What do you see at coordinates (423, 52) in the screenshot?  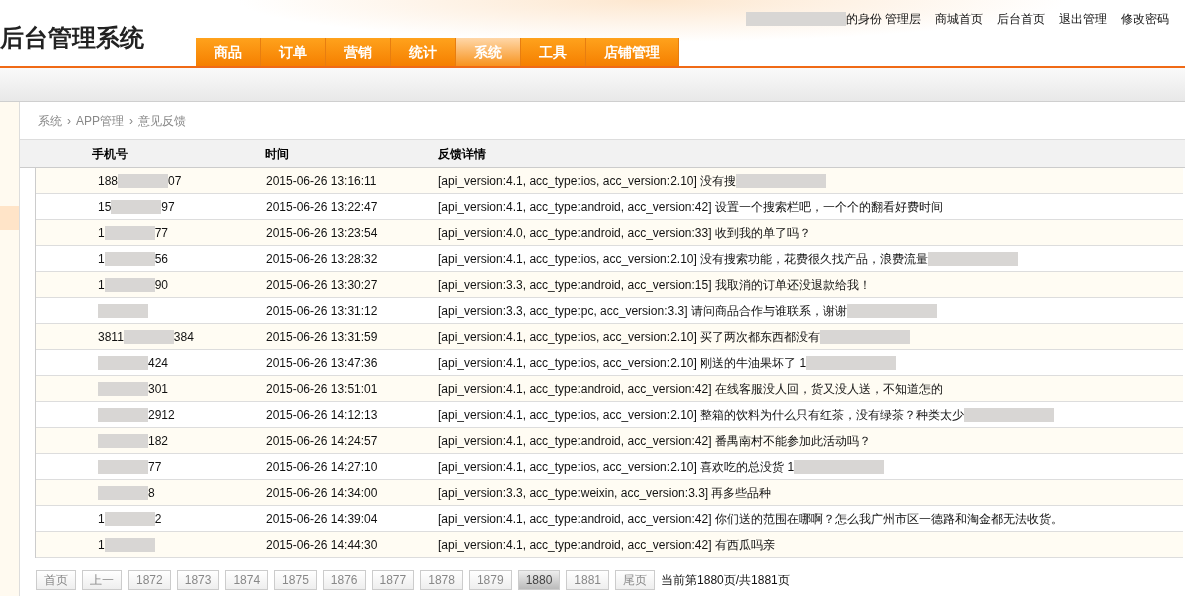 I see `nav-tab: 统计` at bounding box center [423, 52].